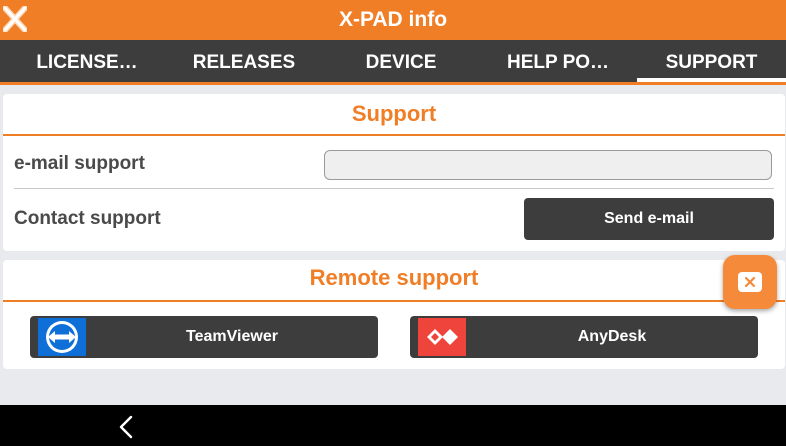 The height and width of the screenshot is (446, 786). Describe the element at coordinates (87, 218) in the screenshot. I see `contact-support-label: Contact support` at that location.